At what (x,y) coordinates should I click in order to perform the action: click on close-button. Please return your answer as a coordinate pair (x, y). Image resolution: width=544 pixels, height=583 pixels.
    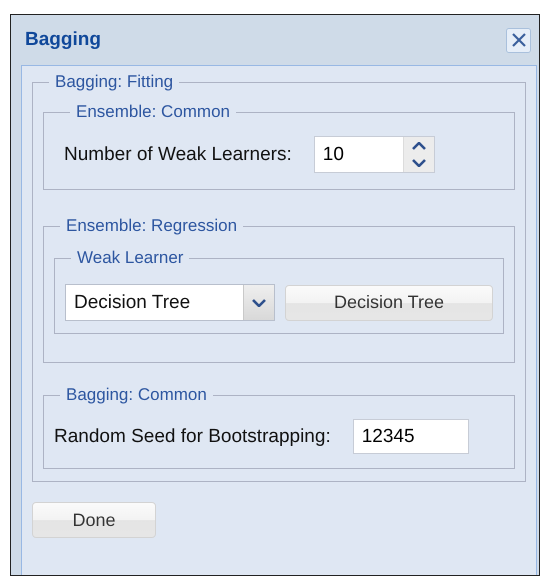
    Looking at the image, I should click on (518, 40).